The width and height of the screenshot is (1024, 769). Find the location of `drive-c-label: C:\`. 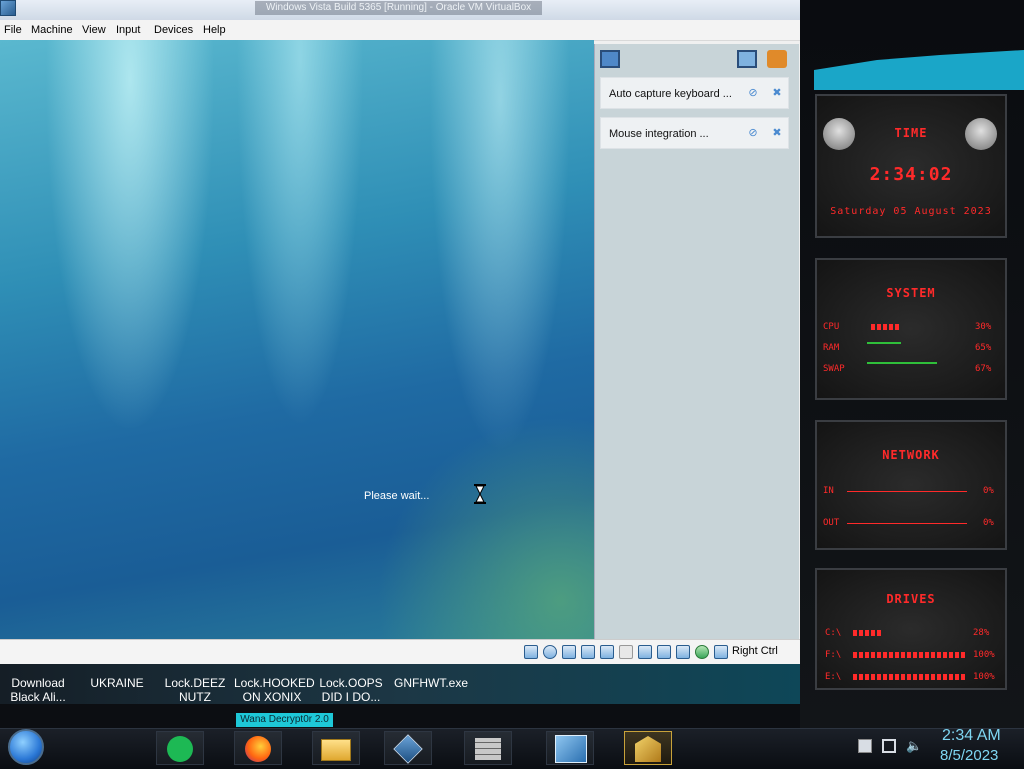

drive-c-label: C:\ is located at coordinates (833, 633).